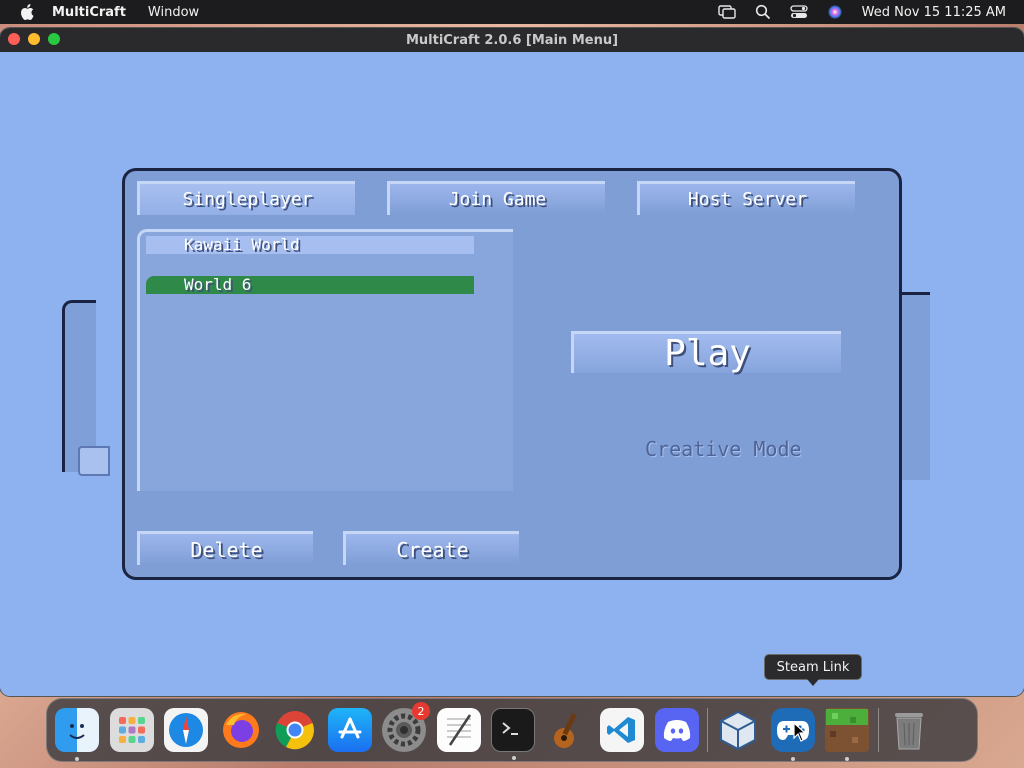  I want to click on app-menu-name: MultiCraft, so click(89, 12).